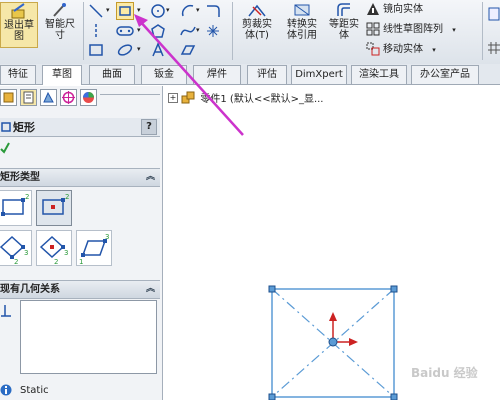 The image size is (500, 400). I want to click on annotation-arrow-line, so click(190, 77).